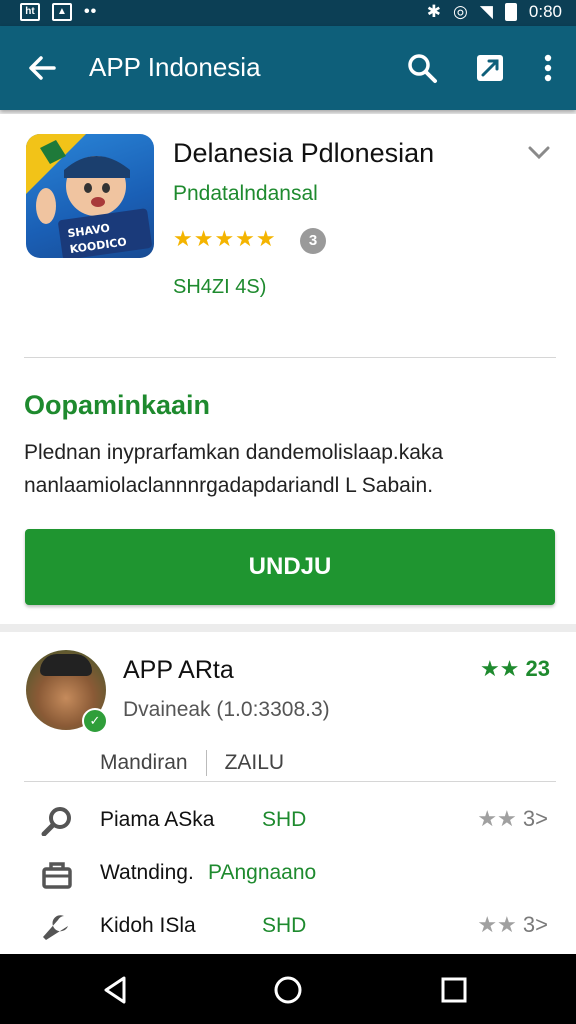  What do you see at coordinates (548, 68) in the screenshot?
I see `overflow-menu-icon` at bounding box center [548, 68].